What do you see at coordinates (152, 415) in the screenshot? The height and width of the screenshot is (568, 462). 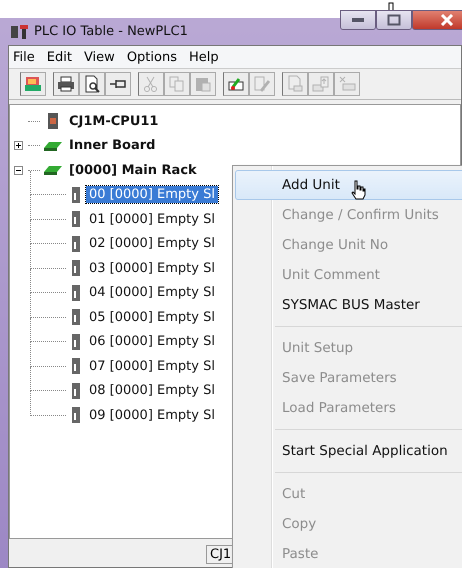 I see `tree-node: 09 [0000] Empty Sl` at bounding box center [152, 415].